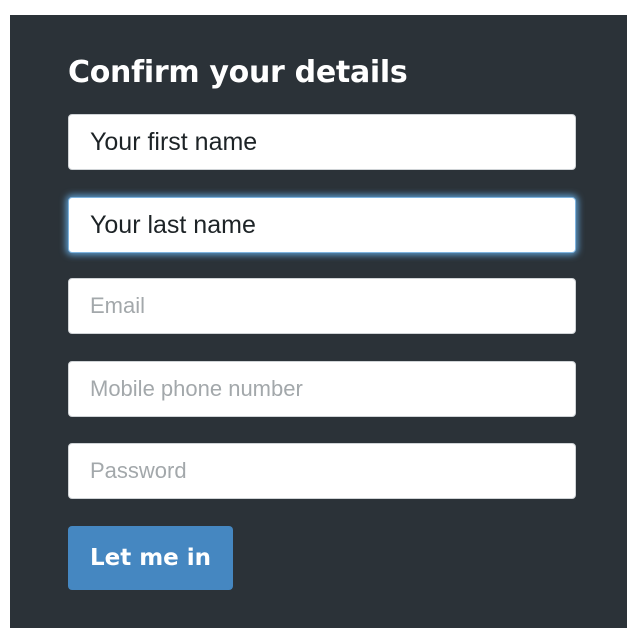 The image size is (627, 628). What do you see at coordinates (322, 471) in the screenshot?
I see `password-input` at bounding box center [322, 471].